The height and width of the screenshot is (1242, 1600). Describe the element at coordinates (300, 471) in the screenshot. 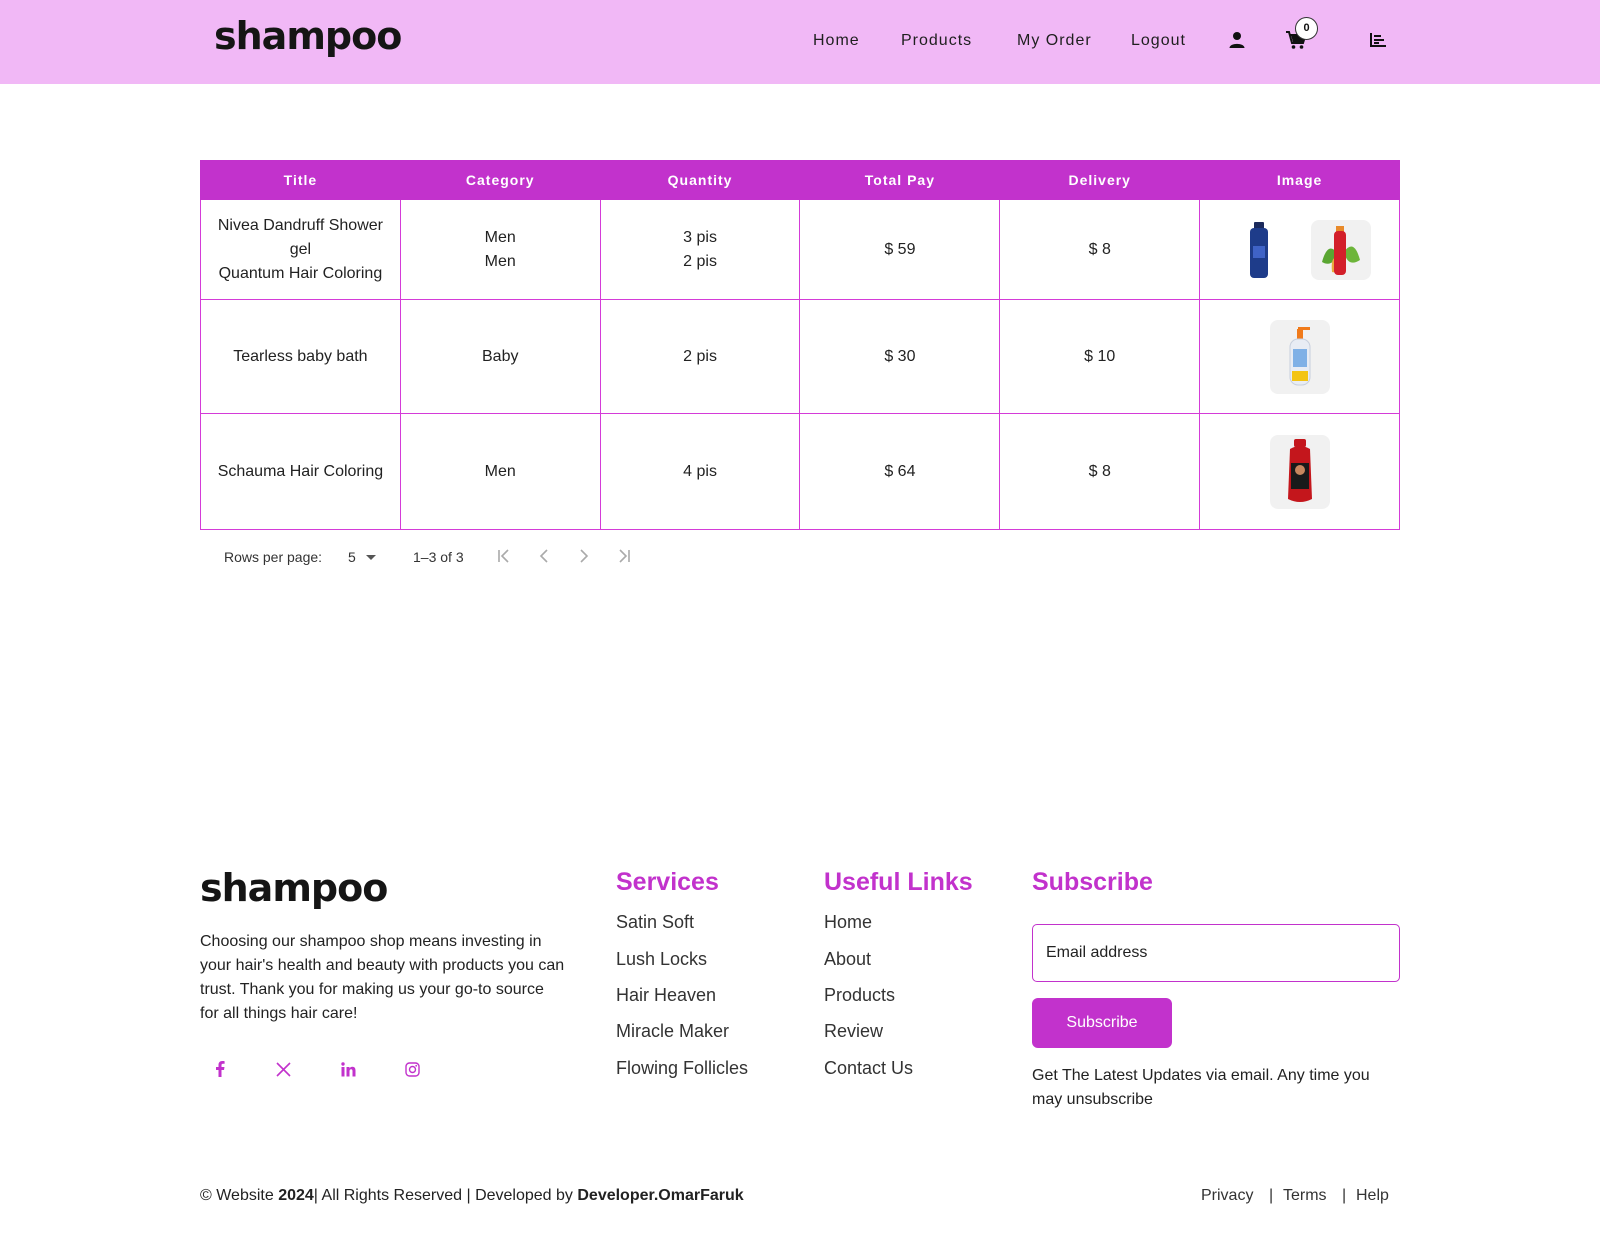

I see `product-title: Schauma Hair Coloring` at that location.